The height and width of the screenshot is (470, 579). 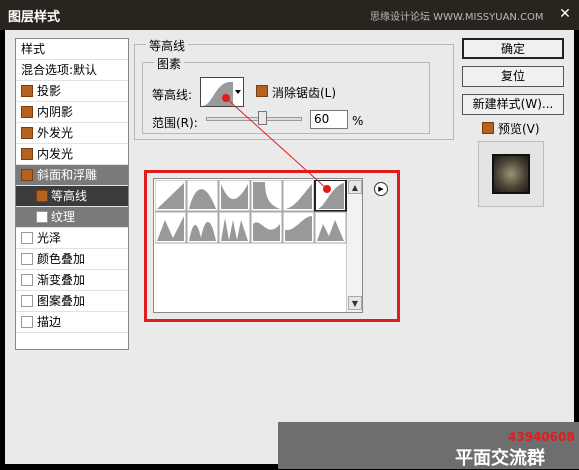 What do you see at coordinates (513, 76) in the screenshot?
I see `reset-button: 复位` at bounding box center [513, 76].